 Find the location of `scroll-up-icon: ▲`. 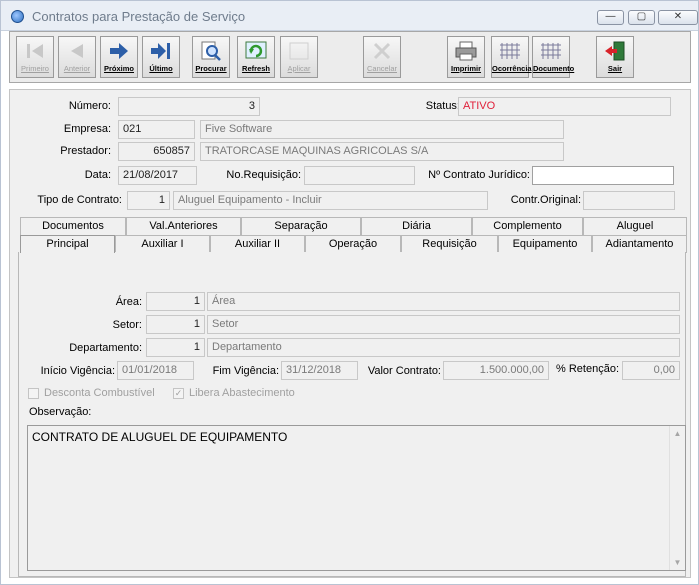

scroll-up-icon: ▲ is located at coordinates (677, 433).